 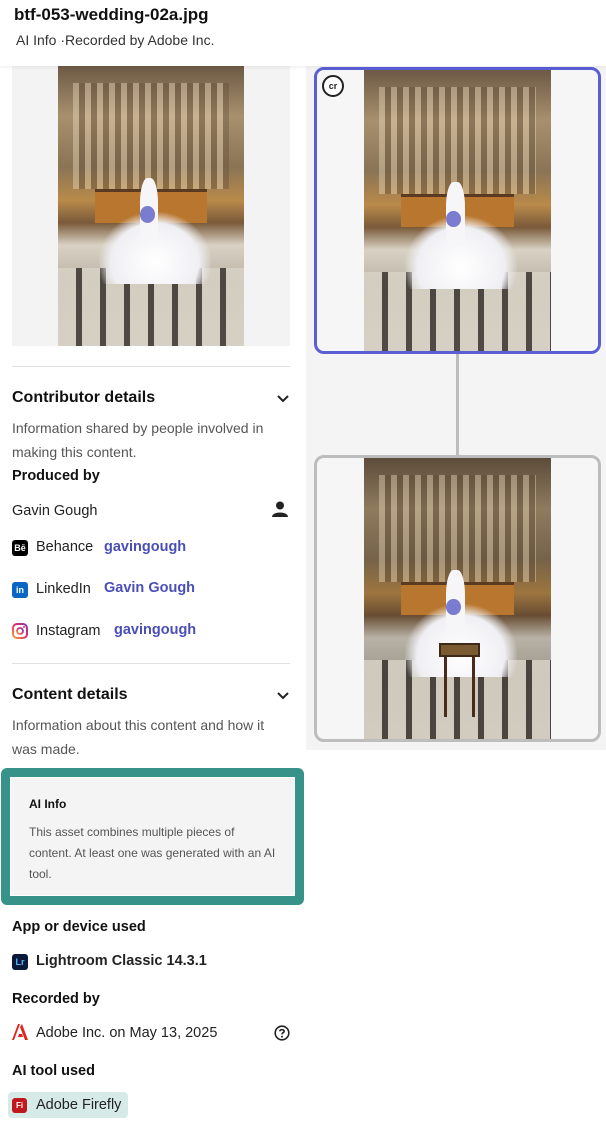 I want to click on edited-photo-thumbnail, so click(x=457, y=210).